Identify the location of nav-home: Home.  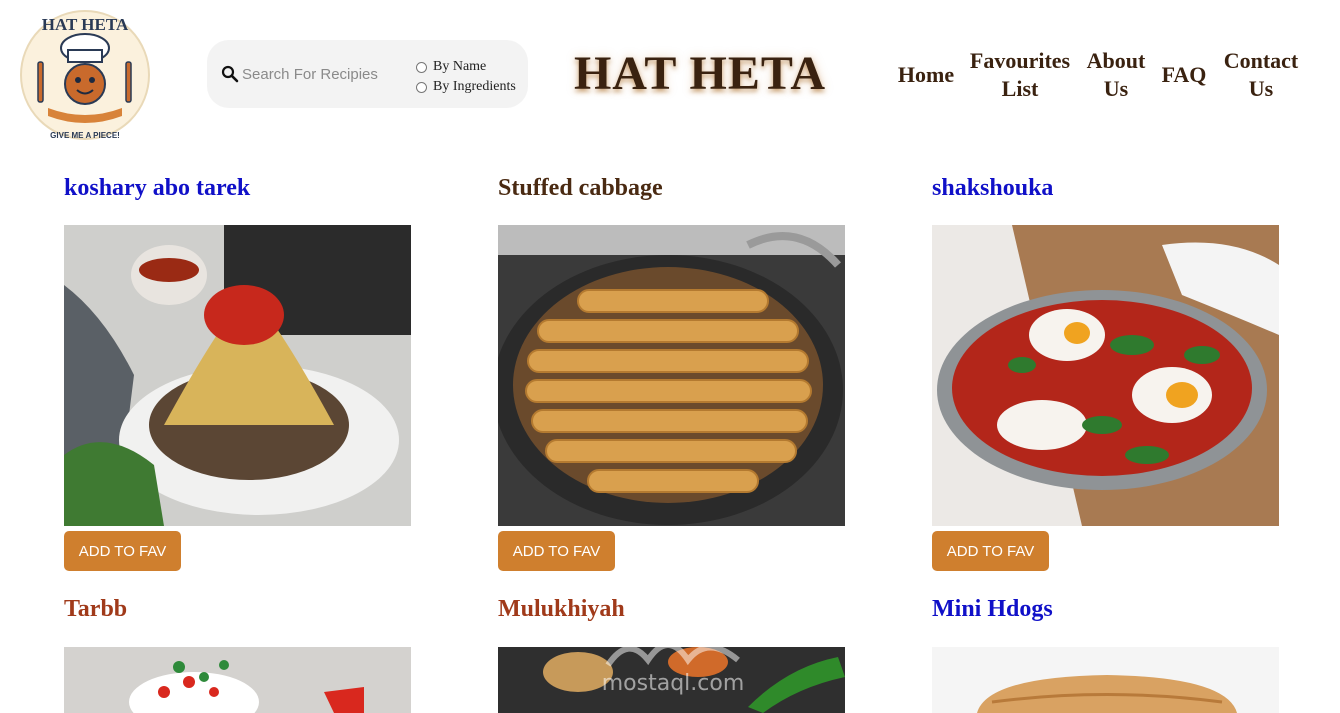
(926, 75).